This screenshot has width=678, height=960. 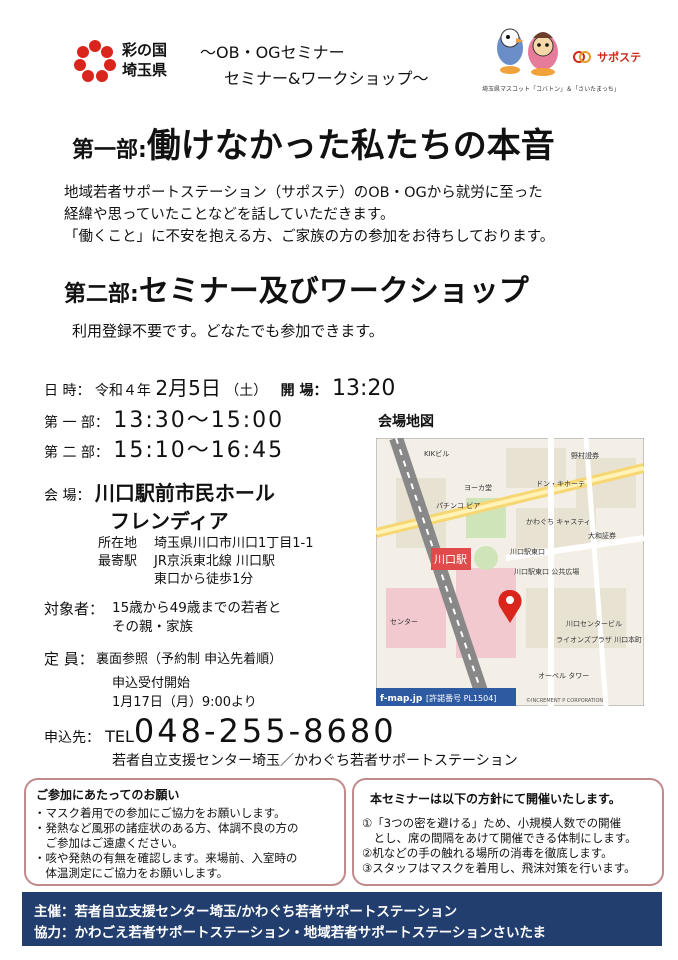 I want to click on open-time: 13:20, so click(x=363, y=388).